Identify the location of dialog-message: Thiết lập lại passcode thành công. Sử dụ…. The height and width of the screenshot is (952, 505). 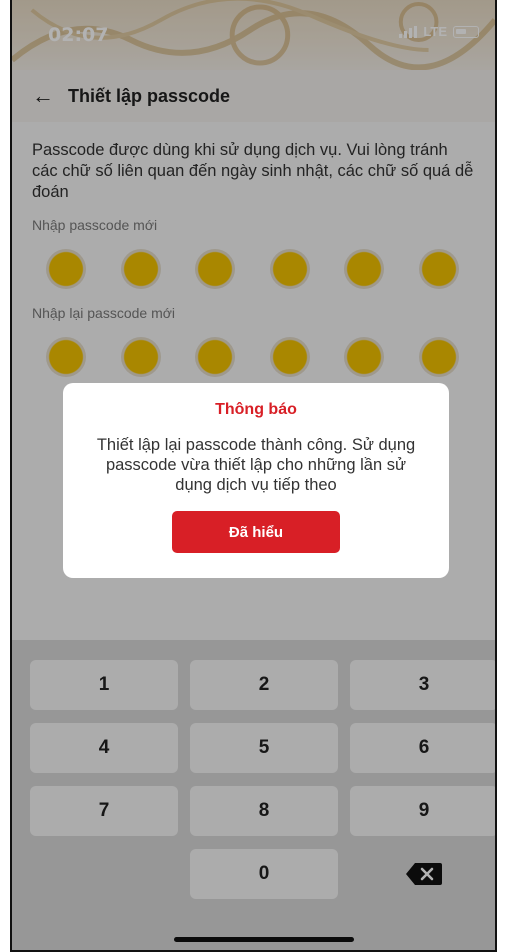
(256, 465).